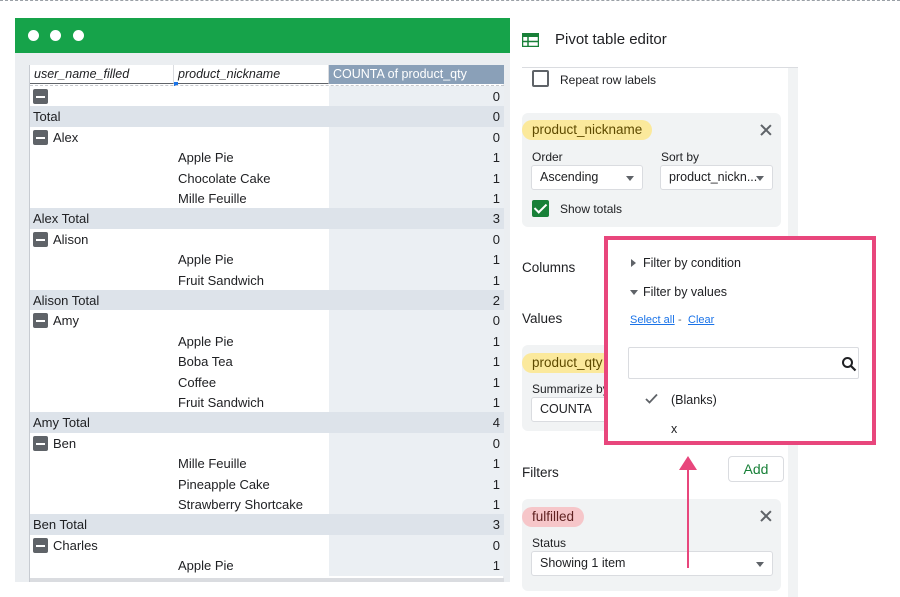  What do you see at coordinates (46, 116) in the screenshot?
I see `row-label-cell: Total` at bounding box center [46, 116].